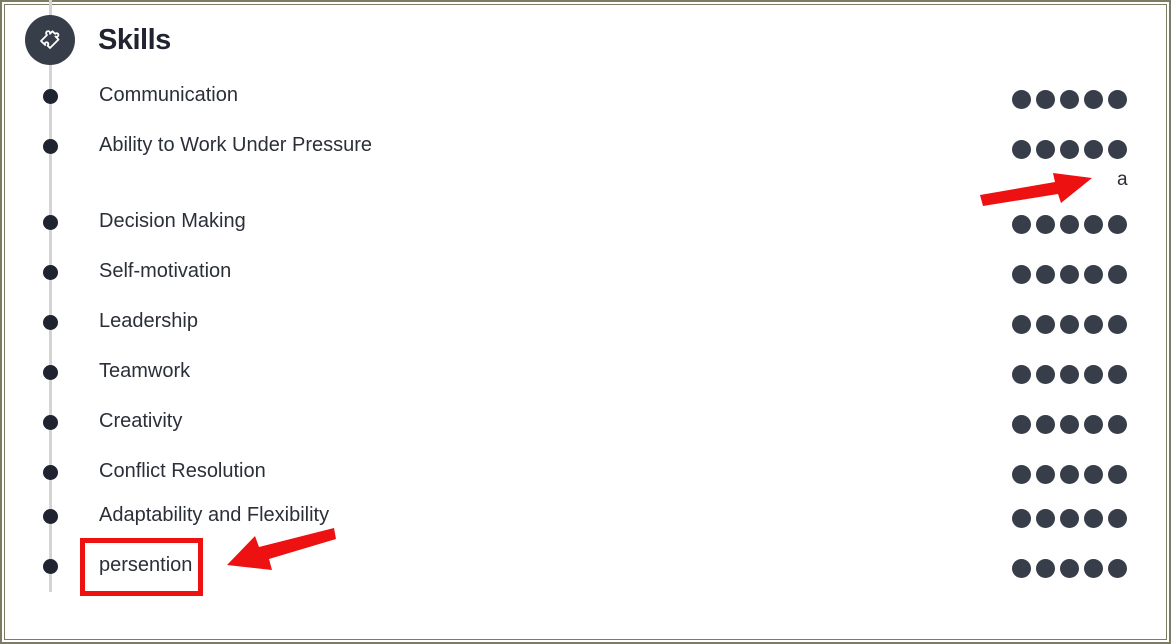 This screenshot has width=1171, height=644. I want to click on skill-name: Teamwork, so click(145, 371).